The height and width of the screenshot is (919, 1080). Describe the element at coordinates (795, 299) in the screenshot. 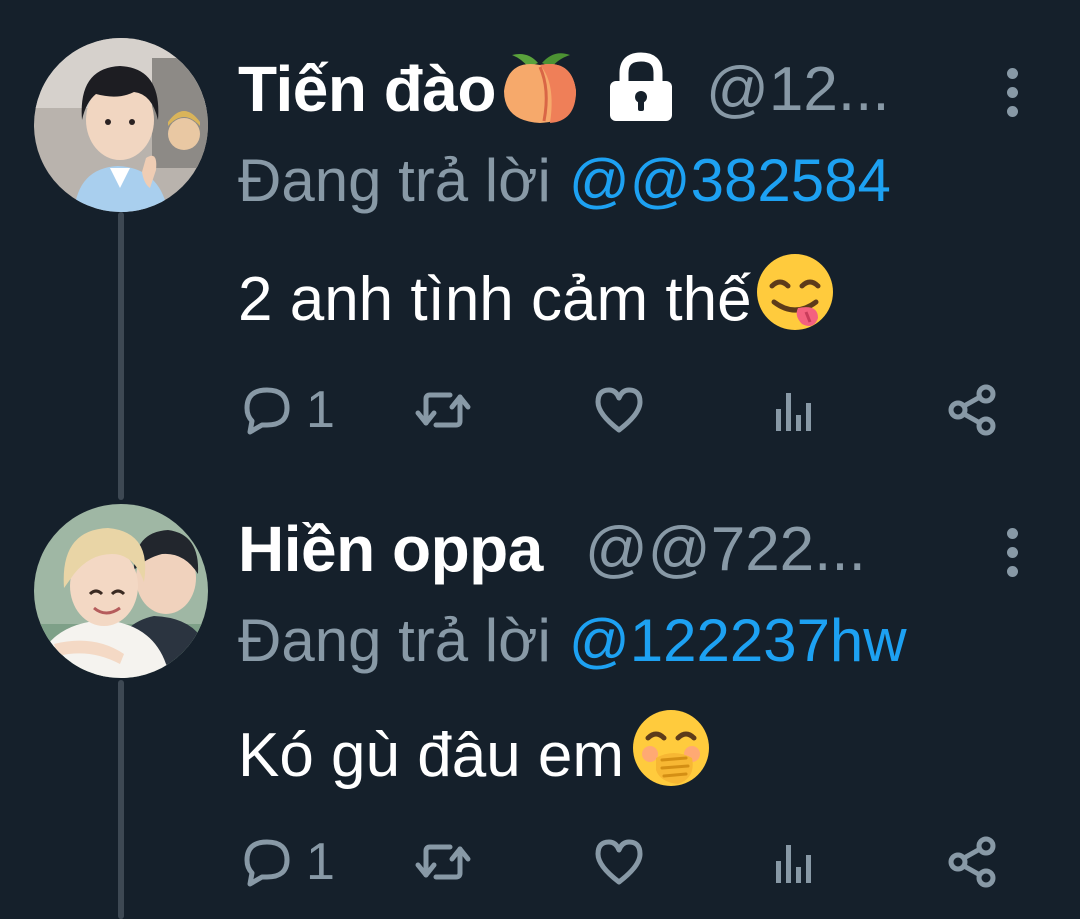

I see `face-savoring-food-emoji` at that location.